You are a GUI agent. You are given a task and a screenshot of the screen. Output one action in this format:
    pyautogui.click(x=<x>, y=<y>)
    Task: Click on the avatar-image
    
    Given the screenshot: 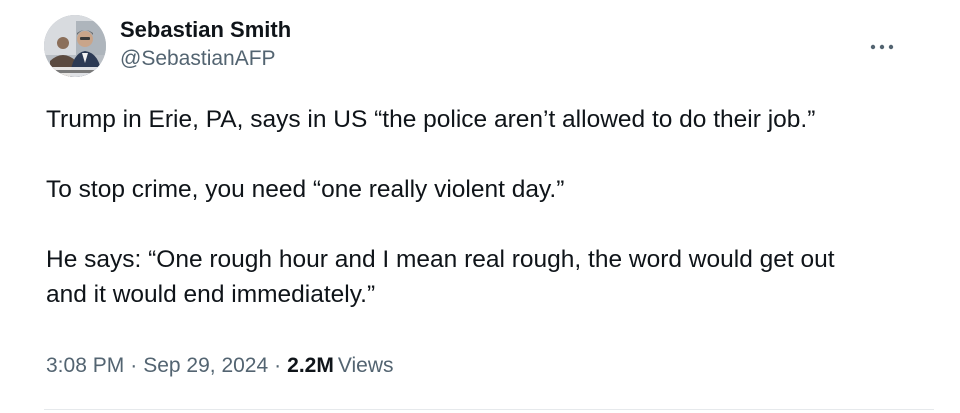 What is the action you would take?
    pyautogui.click(x=75, y=46)
    